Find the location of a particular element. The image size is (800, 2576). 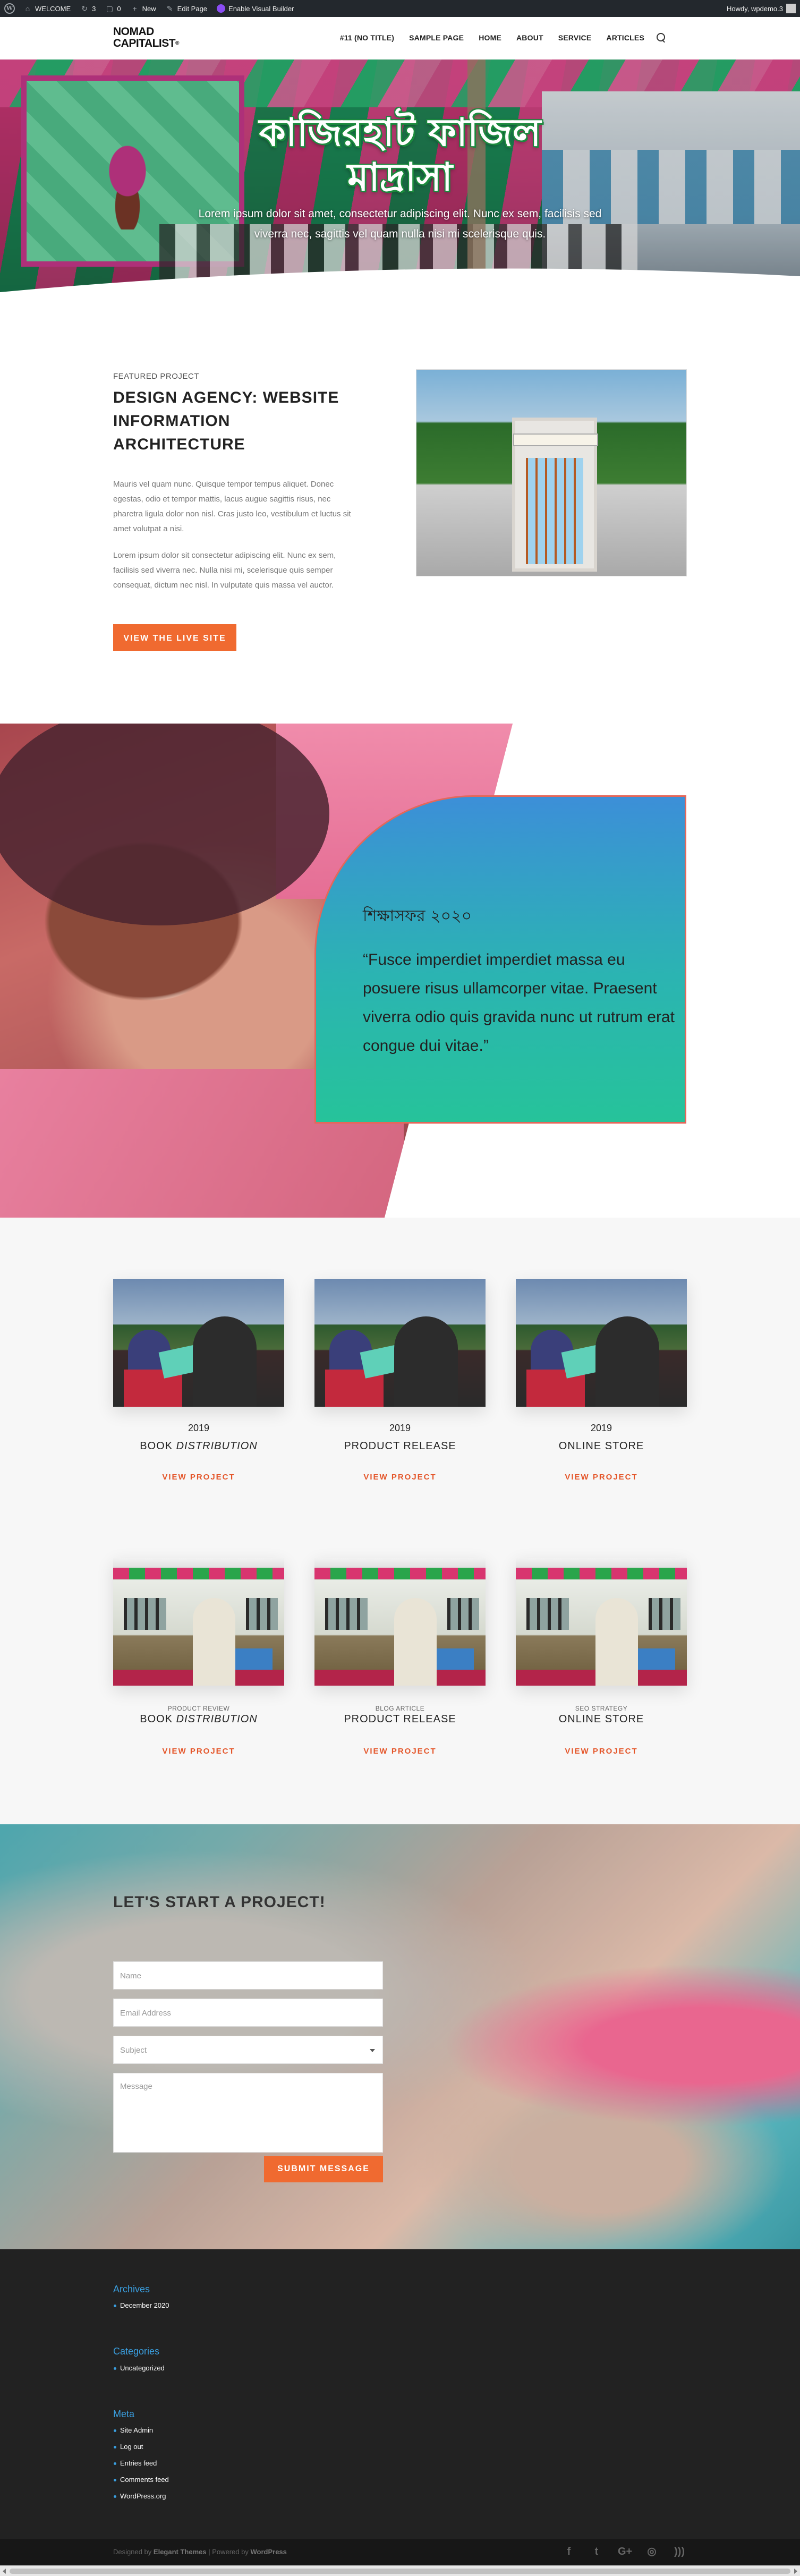

name-field: Name is located at coordinates (248, 1975).